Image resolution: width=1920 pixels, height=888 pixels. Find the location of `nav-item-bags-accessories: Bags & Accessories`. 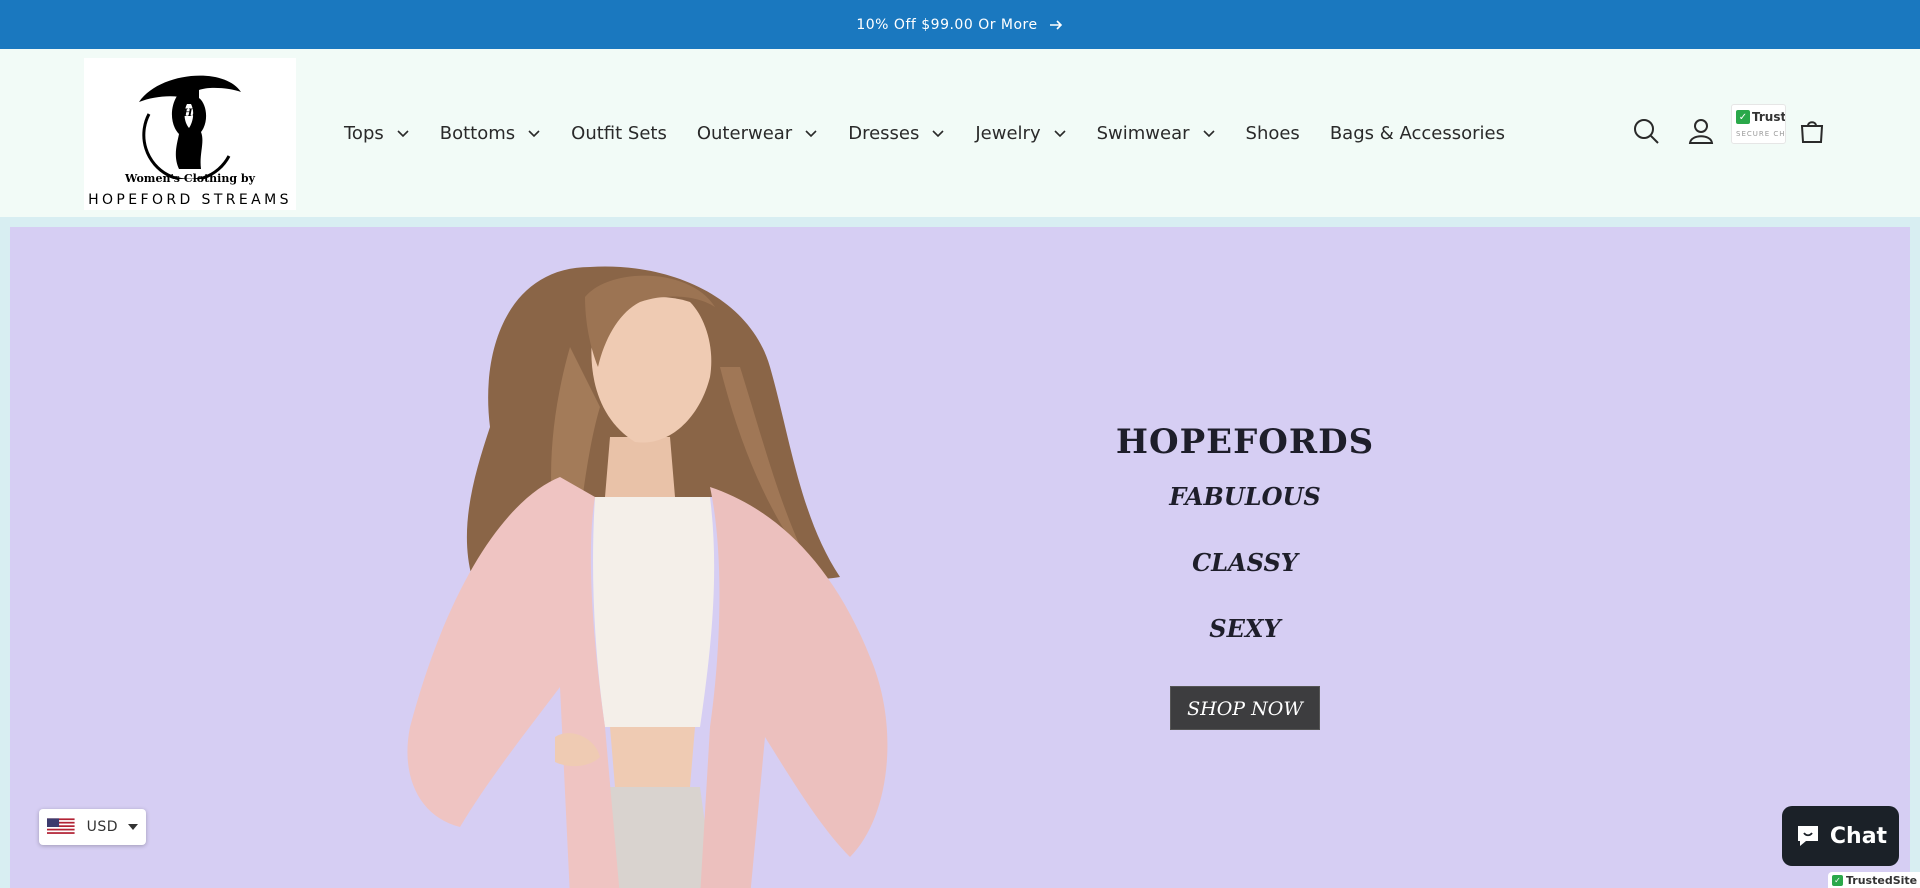

nav-item-bags-accessories: Bags & Accessories is located at coordinates (1417, 133).